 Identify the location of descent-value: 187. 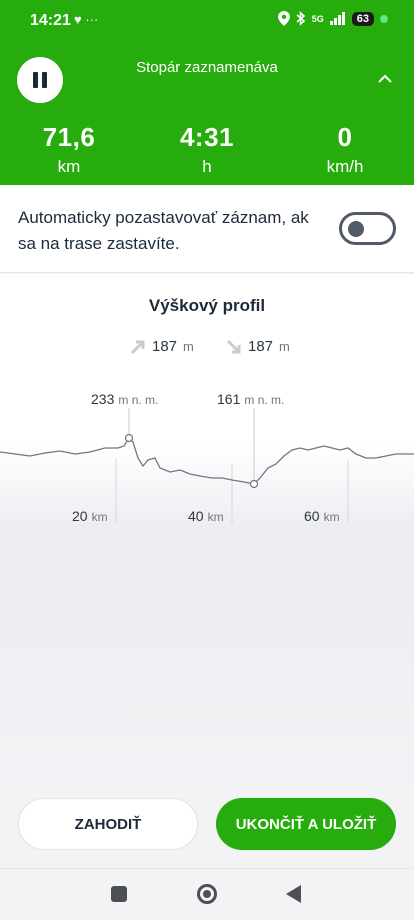
(261, 346).